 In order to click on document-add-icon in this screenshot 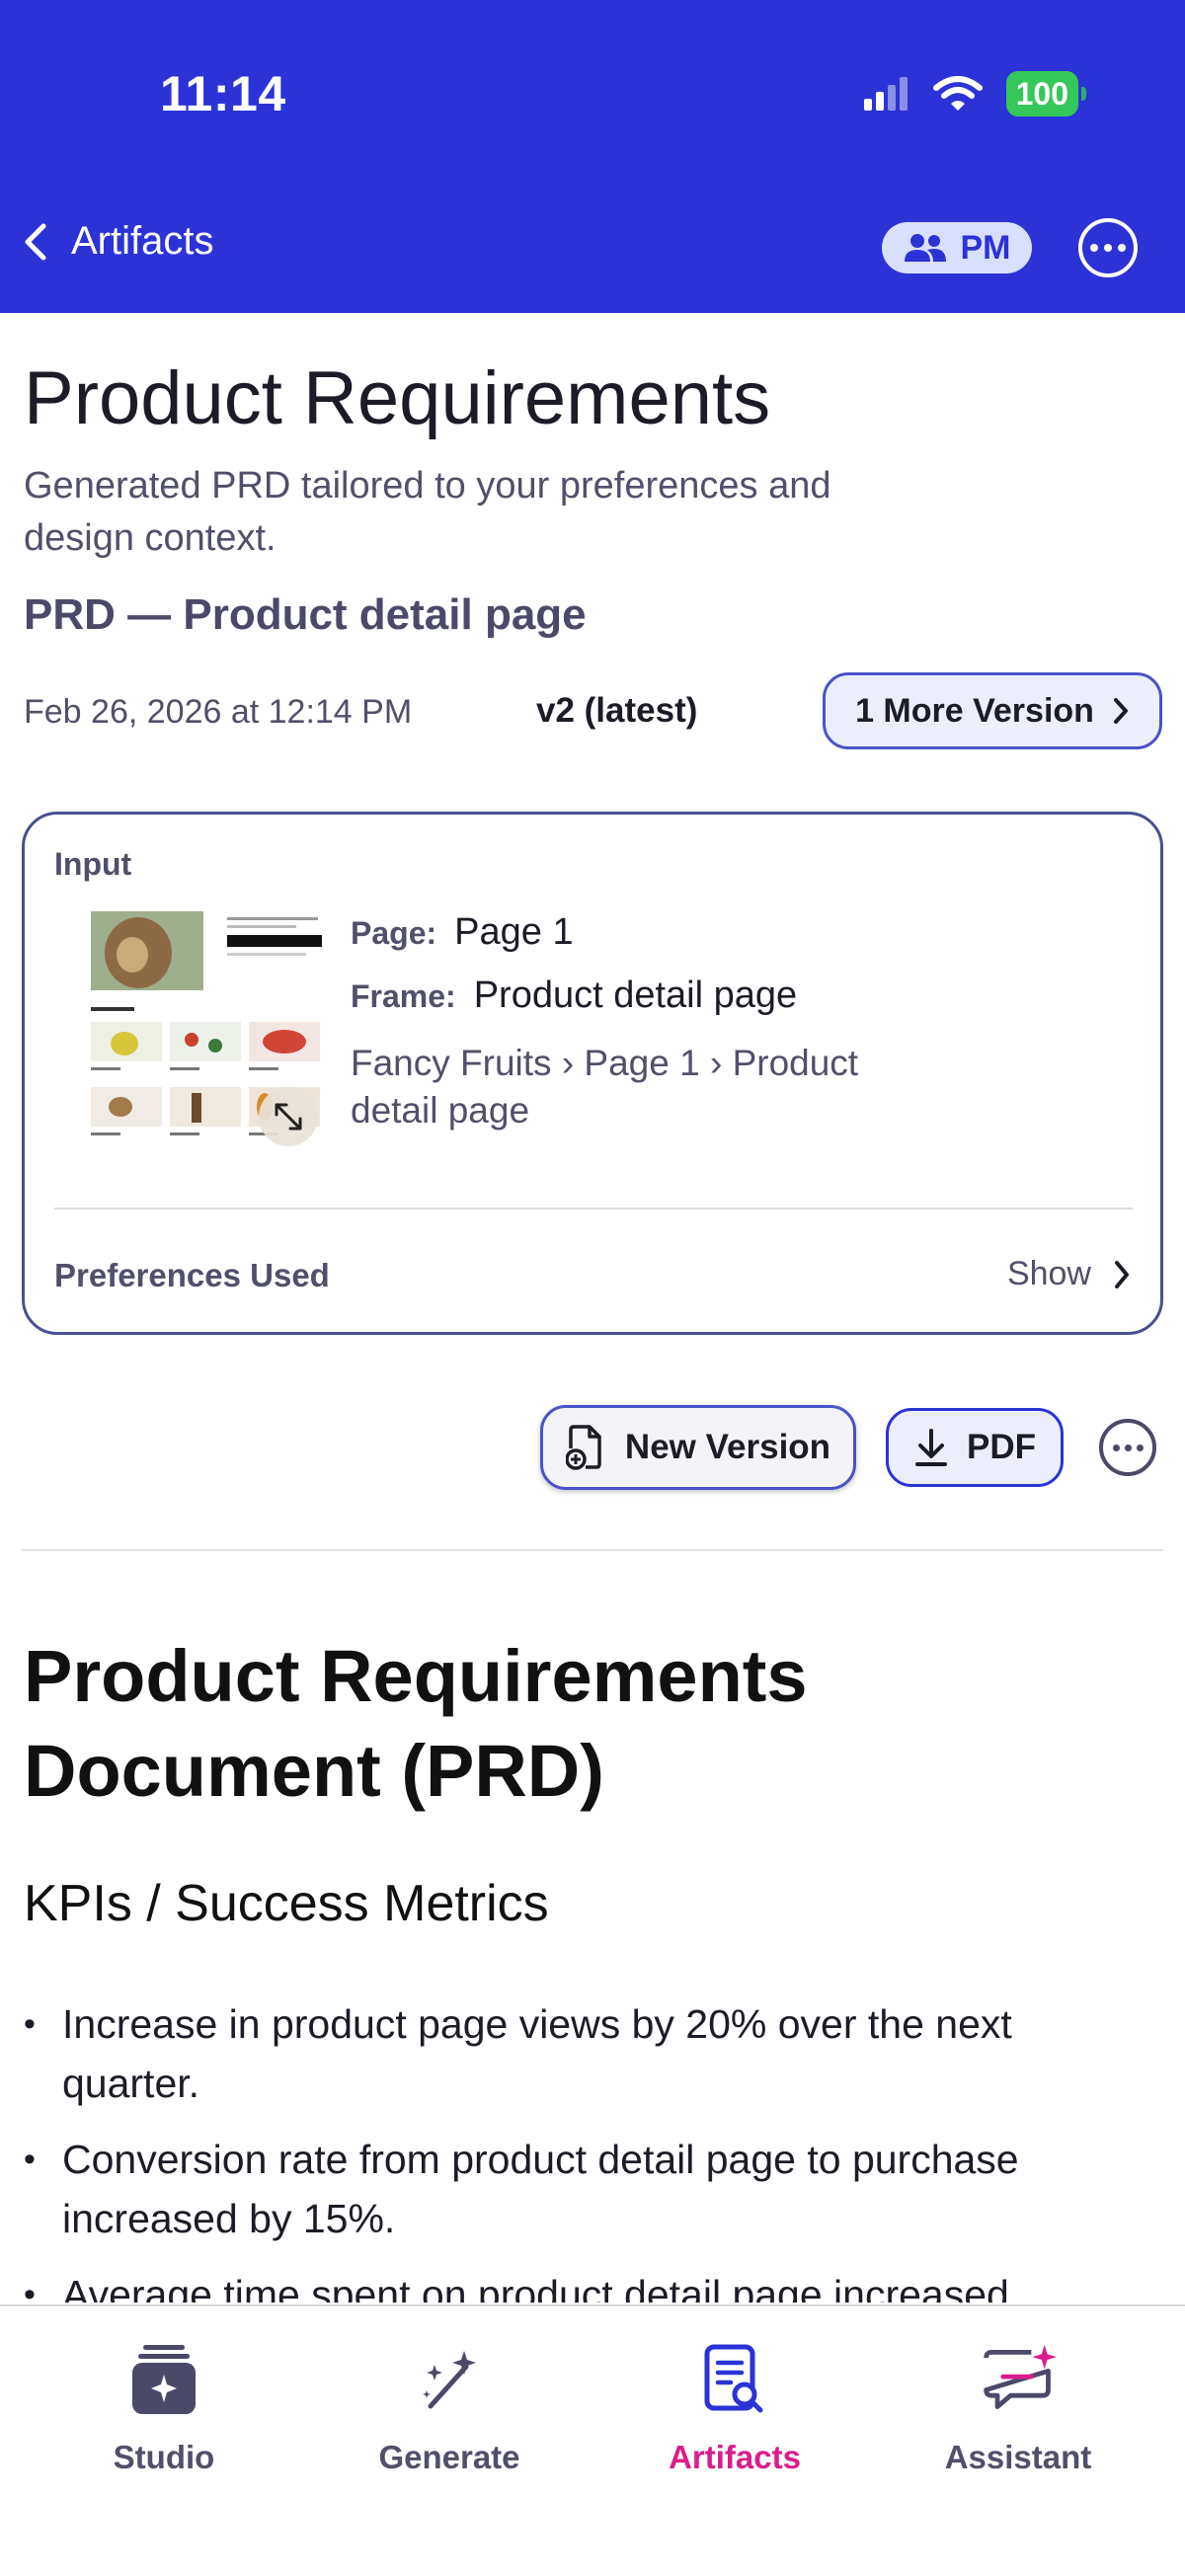, I will do `click(583, 1447)`.